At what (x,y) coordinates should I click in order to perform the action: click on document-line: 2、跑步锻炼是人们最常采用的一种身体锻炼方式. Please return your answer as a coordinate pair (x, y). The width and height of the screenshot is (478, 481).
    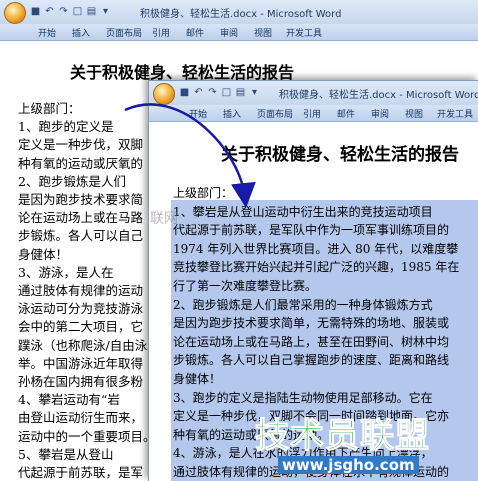
    Looking at the image, I should click on (303, 304).